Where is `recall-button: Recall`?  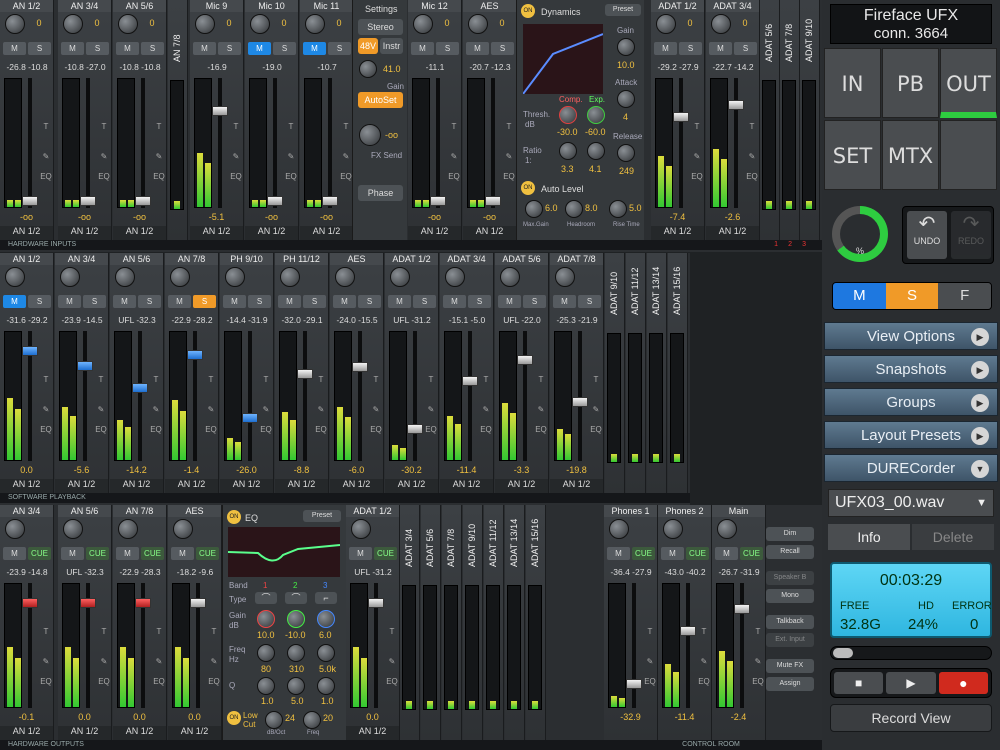 recall-button: Recall is located at coordinates (790, 552).